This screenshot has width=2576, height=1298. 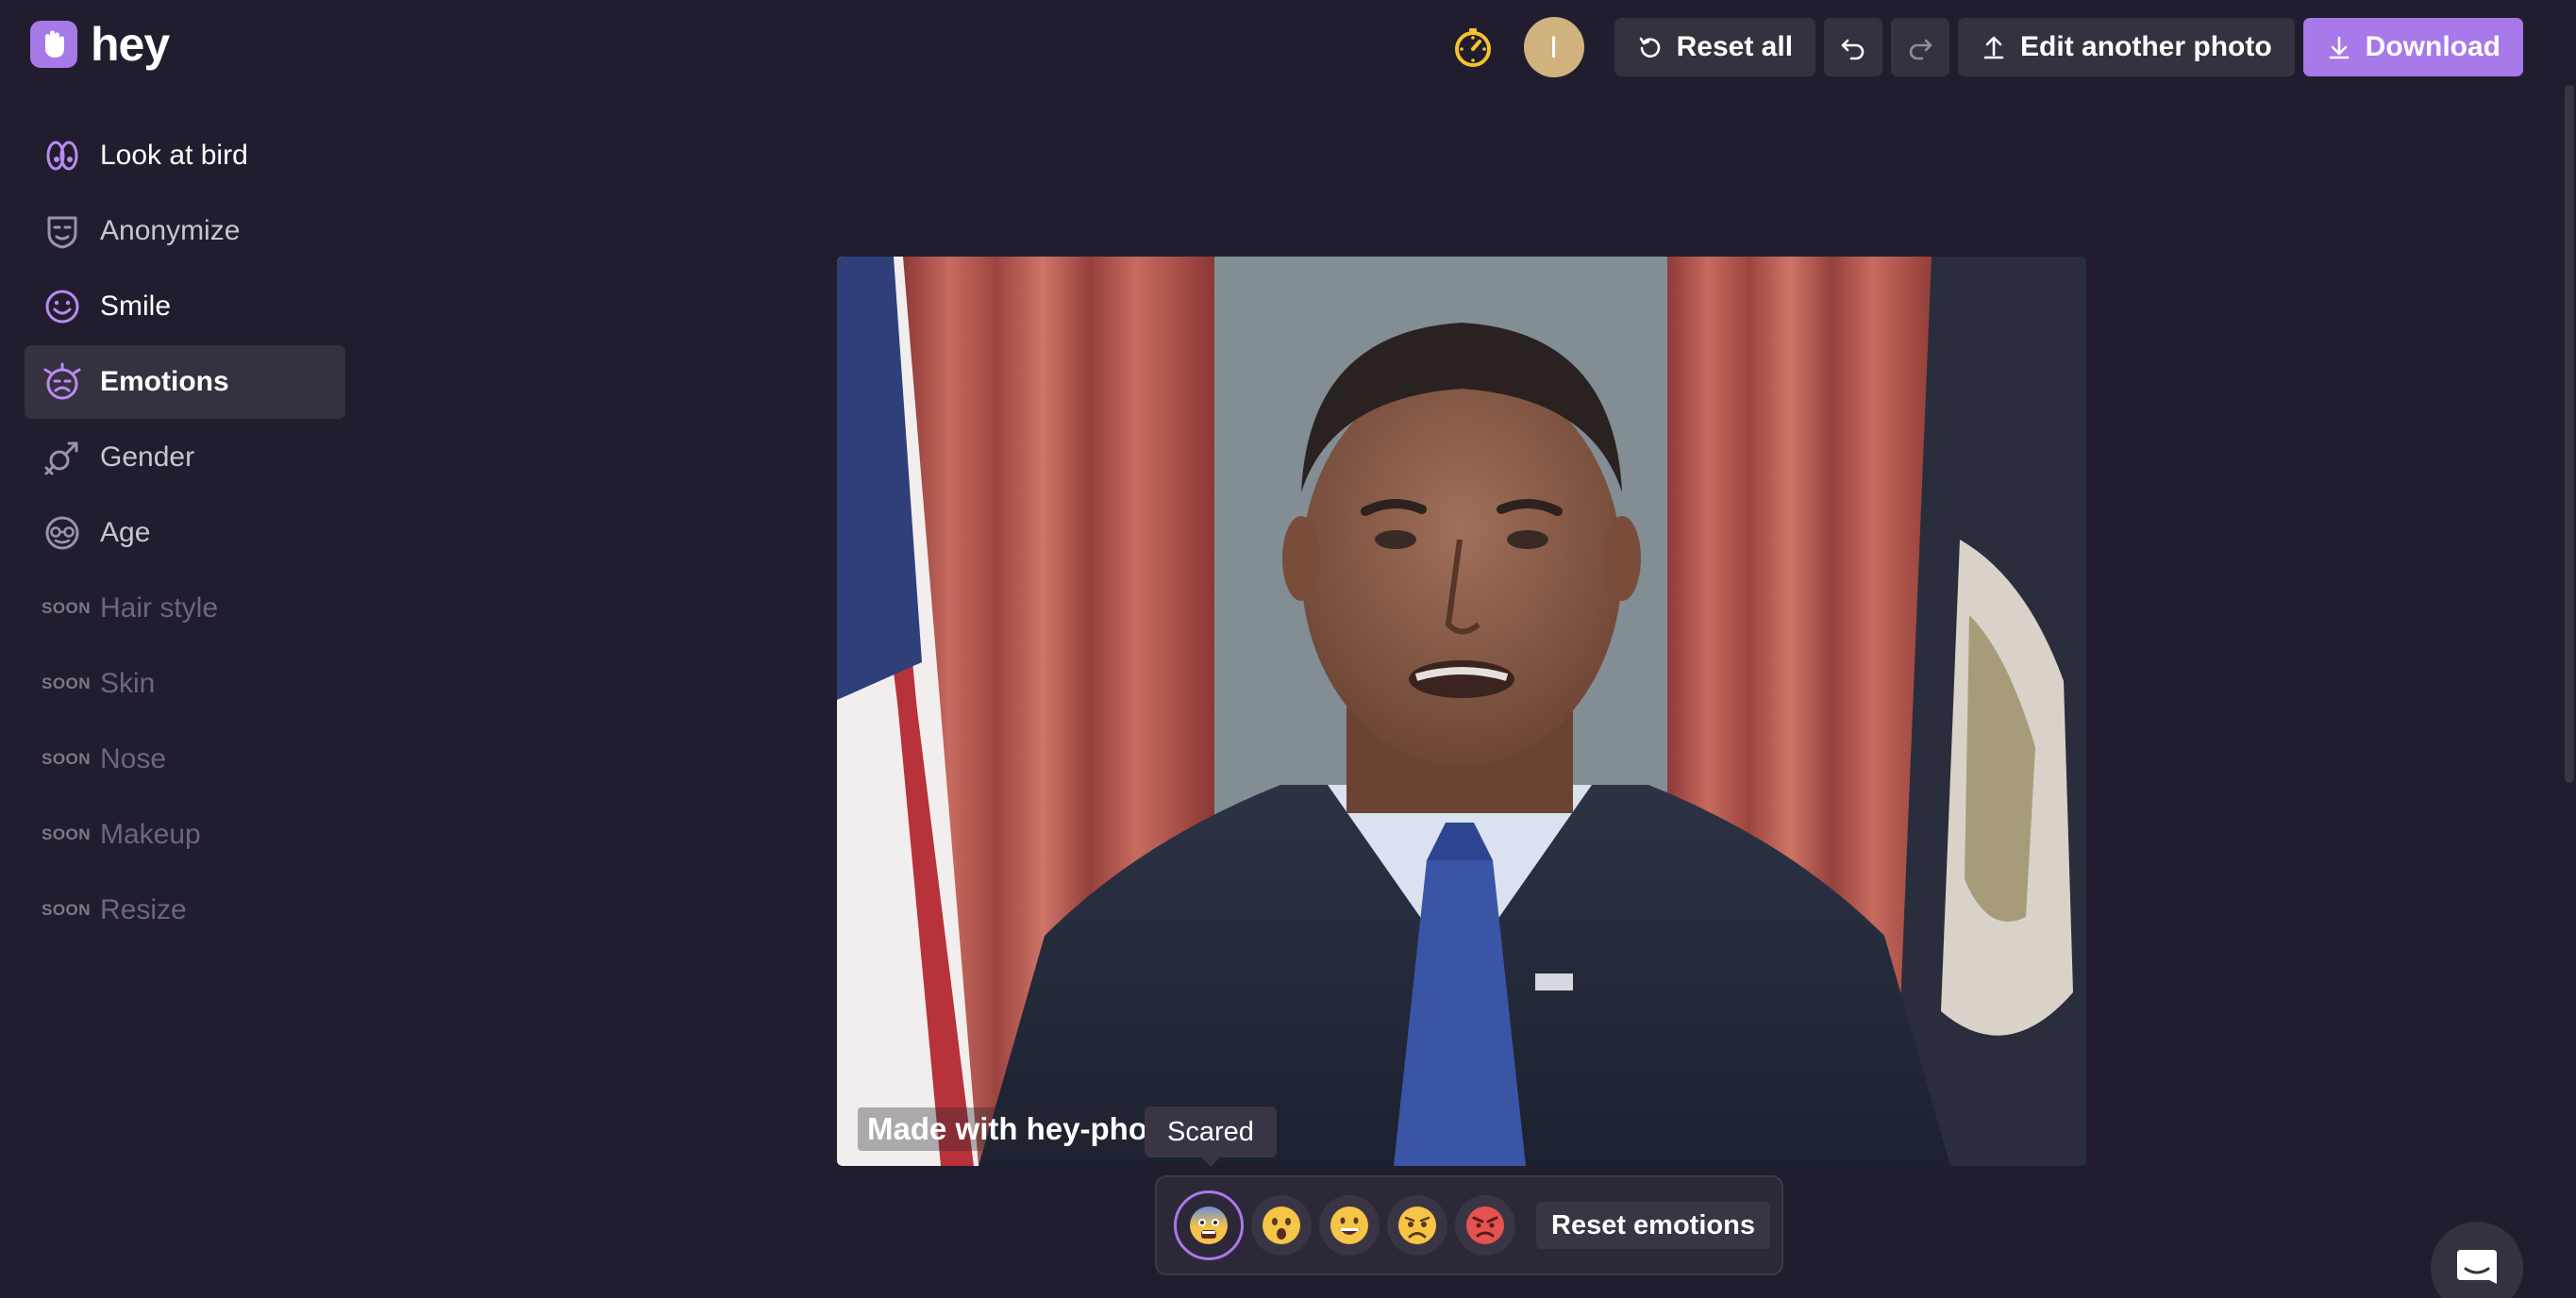 What do you see at coordinates (53, 45) in the screenshot?
I see `hand-logo-icon` at bounding box center [53, 45].